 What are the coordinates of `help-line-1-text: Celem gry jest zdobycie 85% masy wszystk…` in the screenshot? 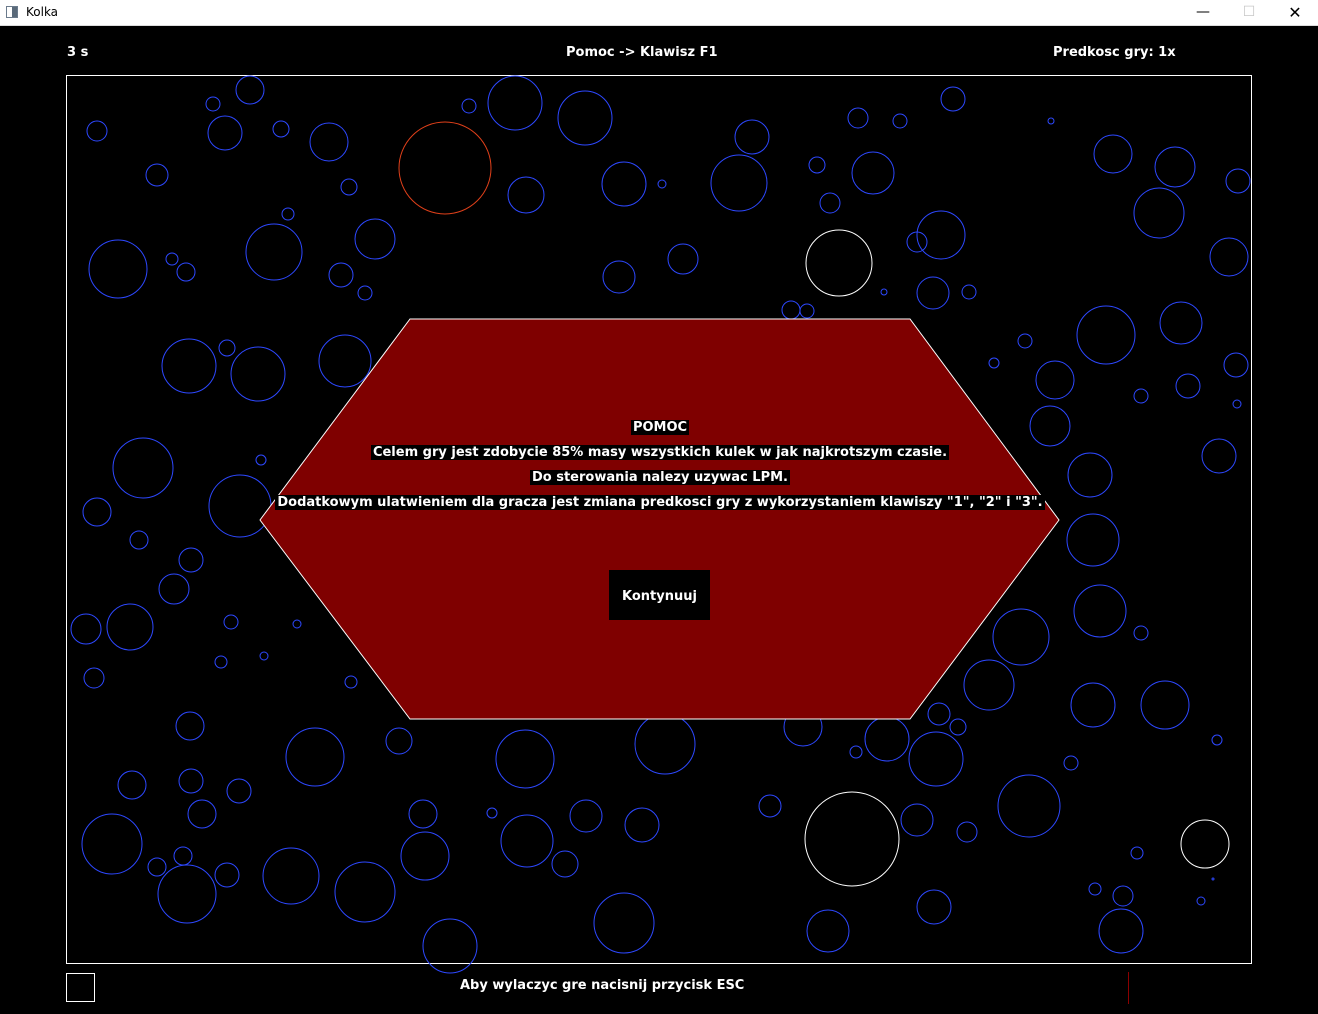 It's located at (660, 452).